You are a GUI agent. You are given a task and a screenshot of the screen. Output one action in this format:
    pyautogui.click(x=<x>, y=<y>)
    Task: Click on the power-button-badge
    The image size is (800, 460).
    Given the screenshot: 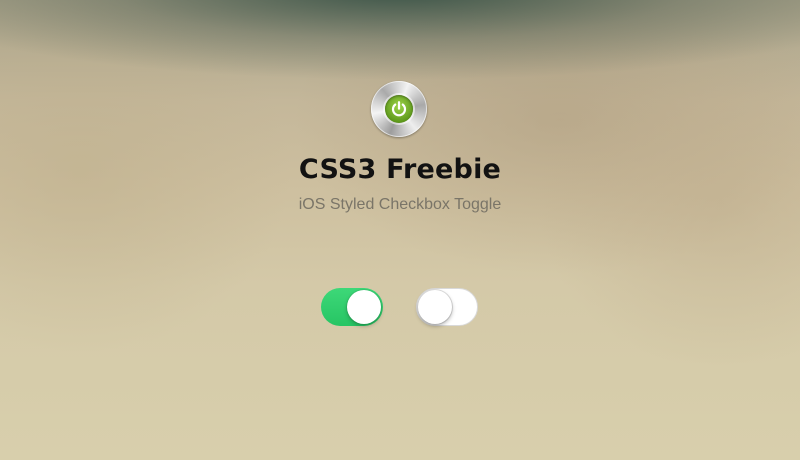 What is the action you would take?
    pyautogui.click(x=399, y=109)
    